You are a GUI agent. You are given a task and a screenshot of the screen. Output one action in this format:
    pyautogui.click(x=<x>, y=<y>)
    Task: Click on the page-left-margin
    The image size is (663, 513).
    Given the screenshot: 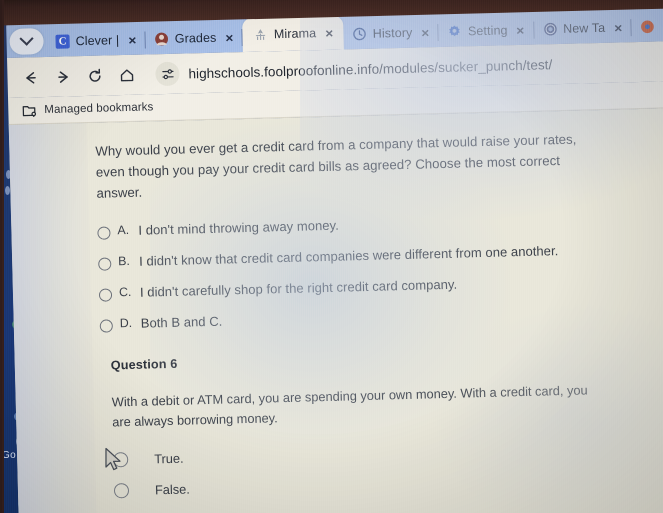 What is the action you would take?
    pyautogui.click(x=53, y=317)
    